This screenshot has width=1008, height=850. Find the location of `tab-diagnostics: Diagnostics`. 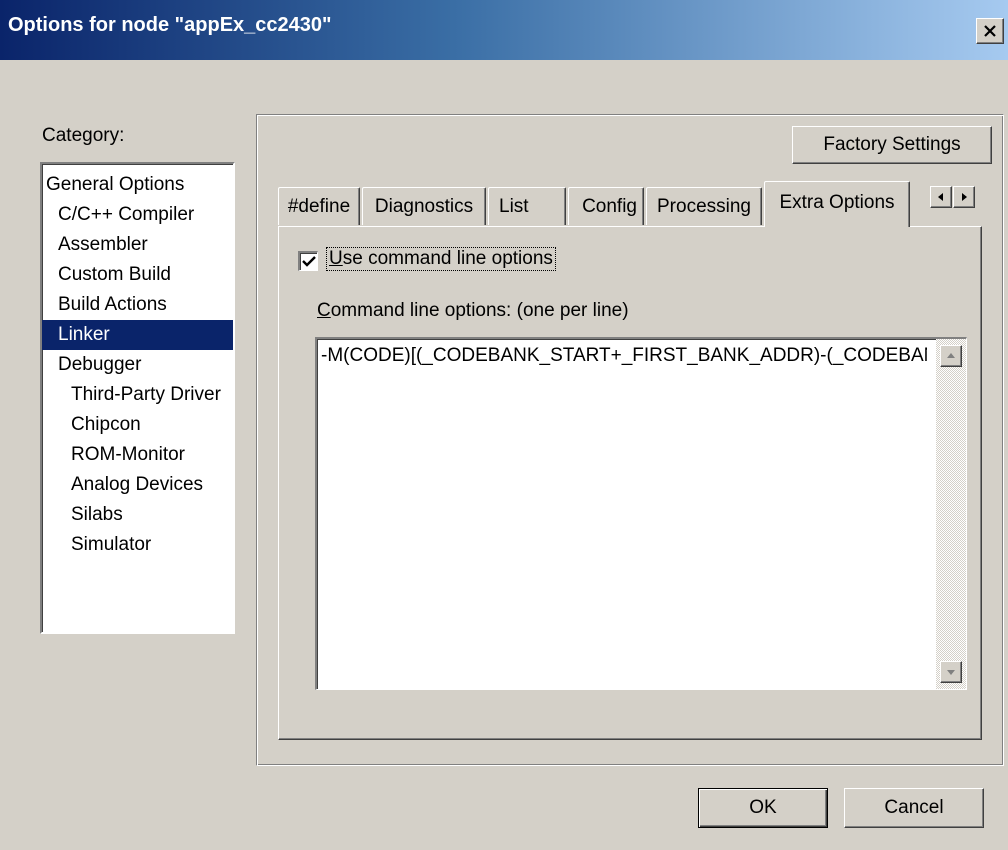

tab-diagnostics: Diagnostics is located at coordinates (424, 206).